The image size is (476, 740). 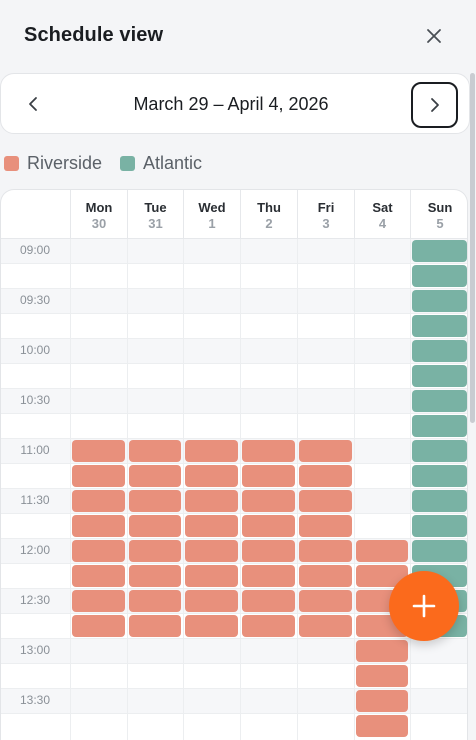 What do you see at coordinates (326, 207) in the screenshot?
I see `day-name: Fri` at bounding box center [326, 207].